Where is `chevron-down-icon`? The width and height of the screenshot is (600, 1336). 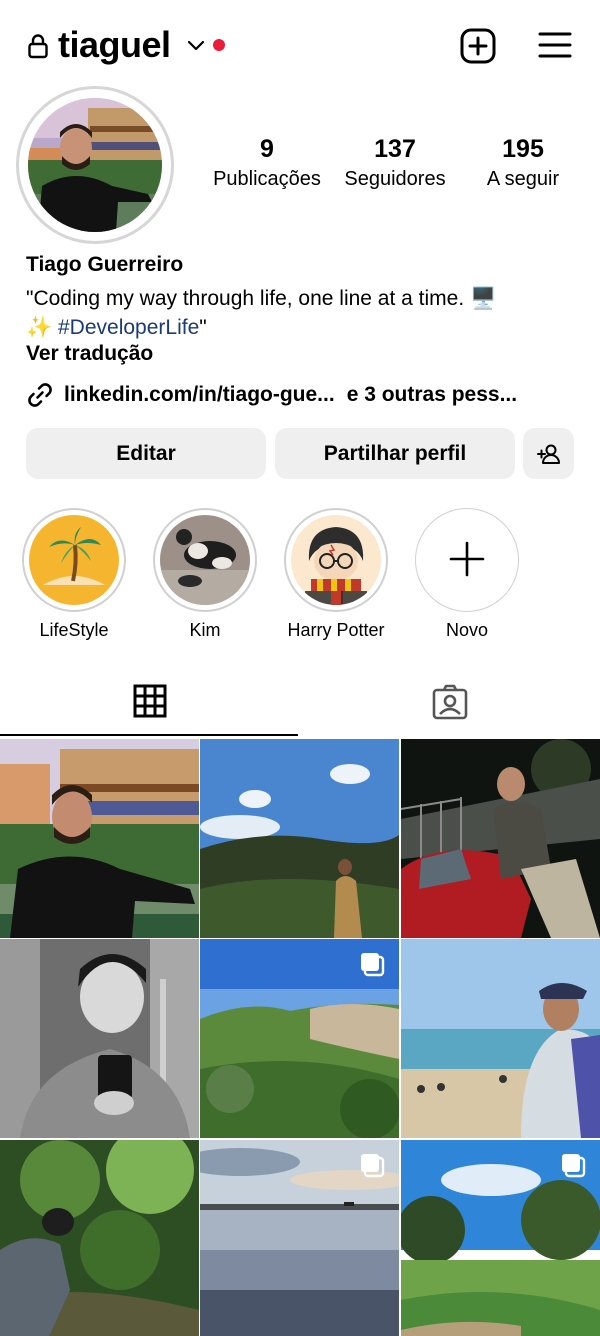
chevron-down-icon is located at coordinates (196, 46).